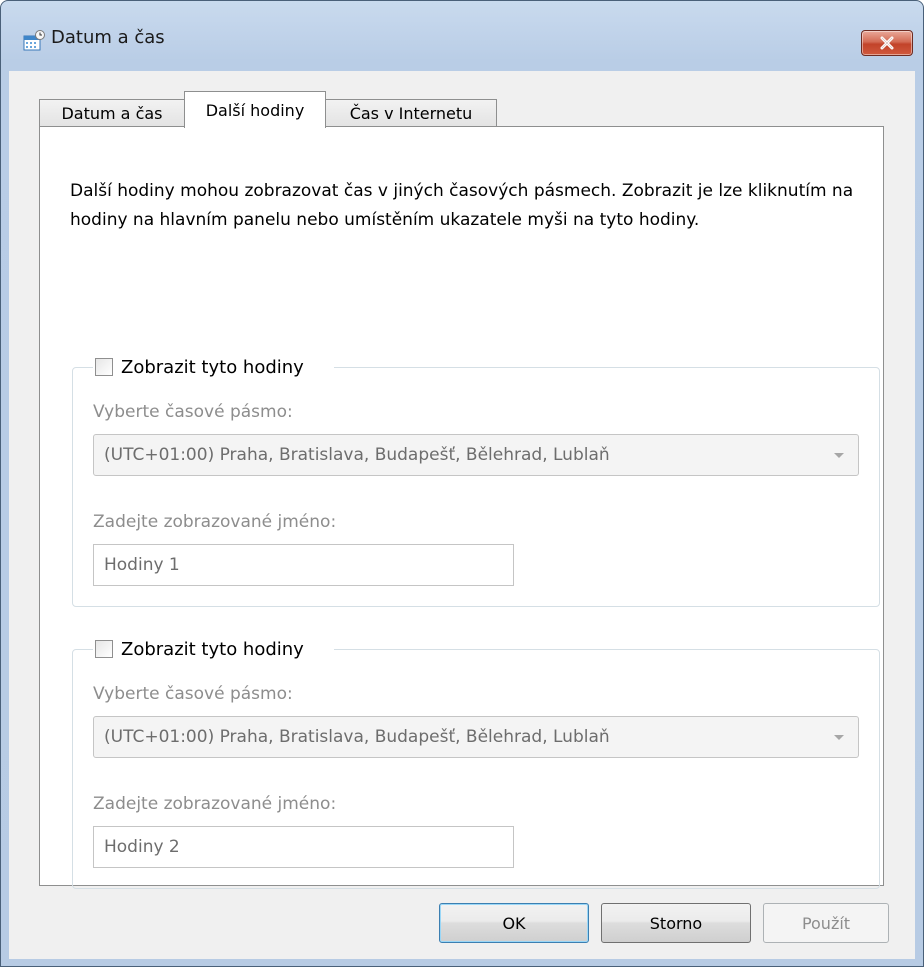 This screenshot has height=967, width=924. Describe the element at coordinates (255, 109) in the screenshot. I see `tab-additional-clocks: Další hodiny` at that location.